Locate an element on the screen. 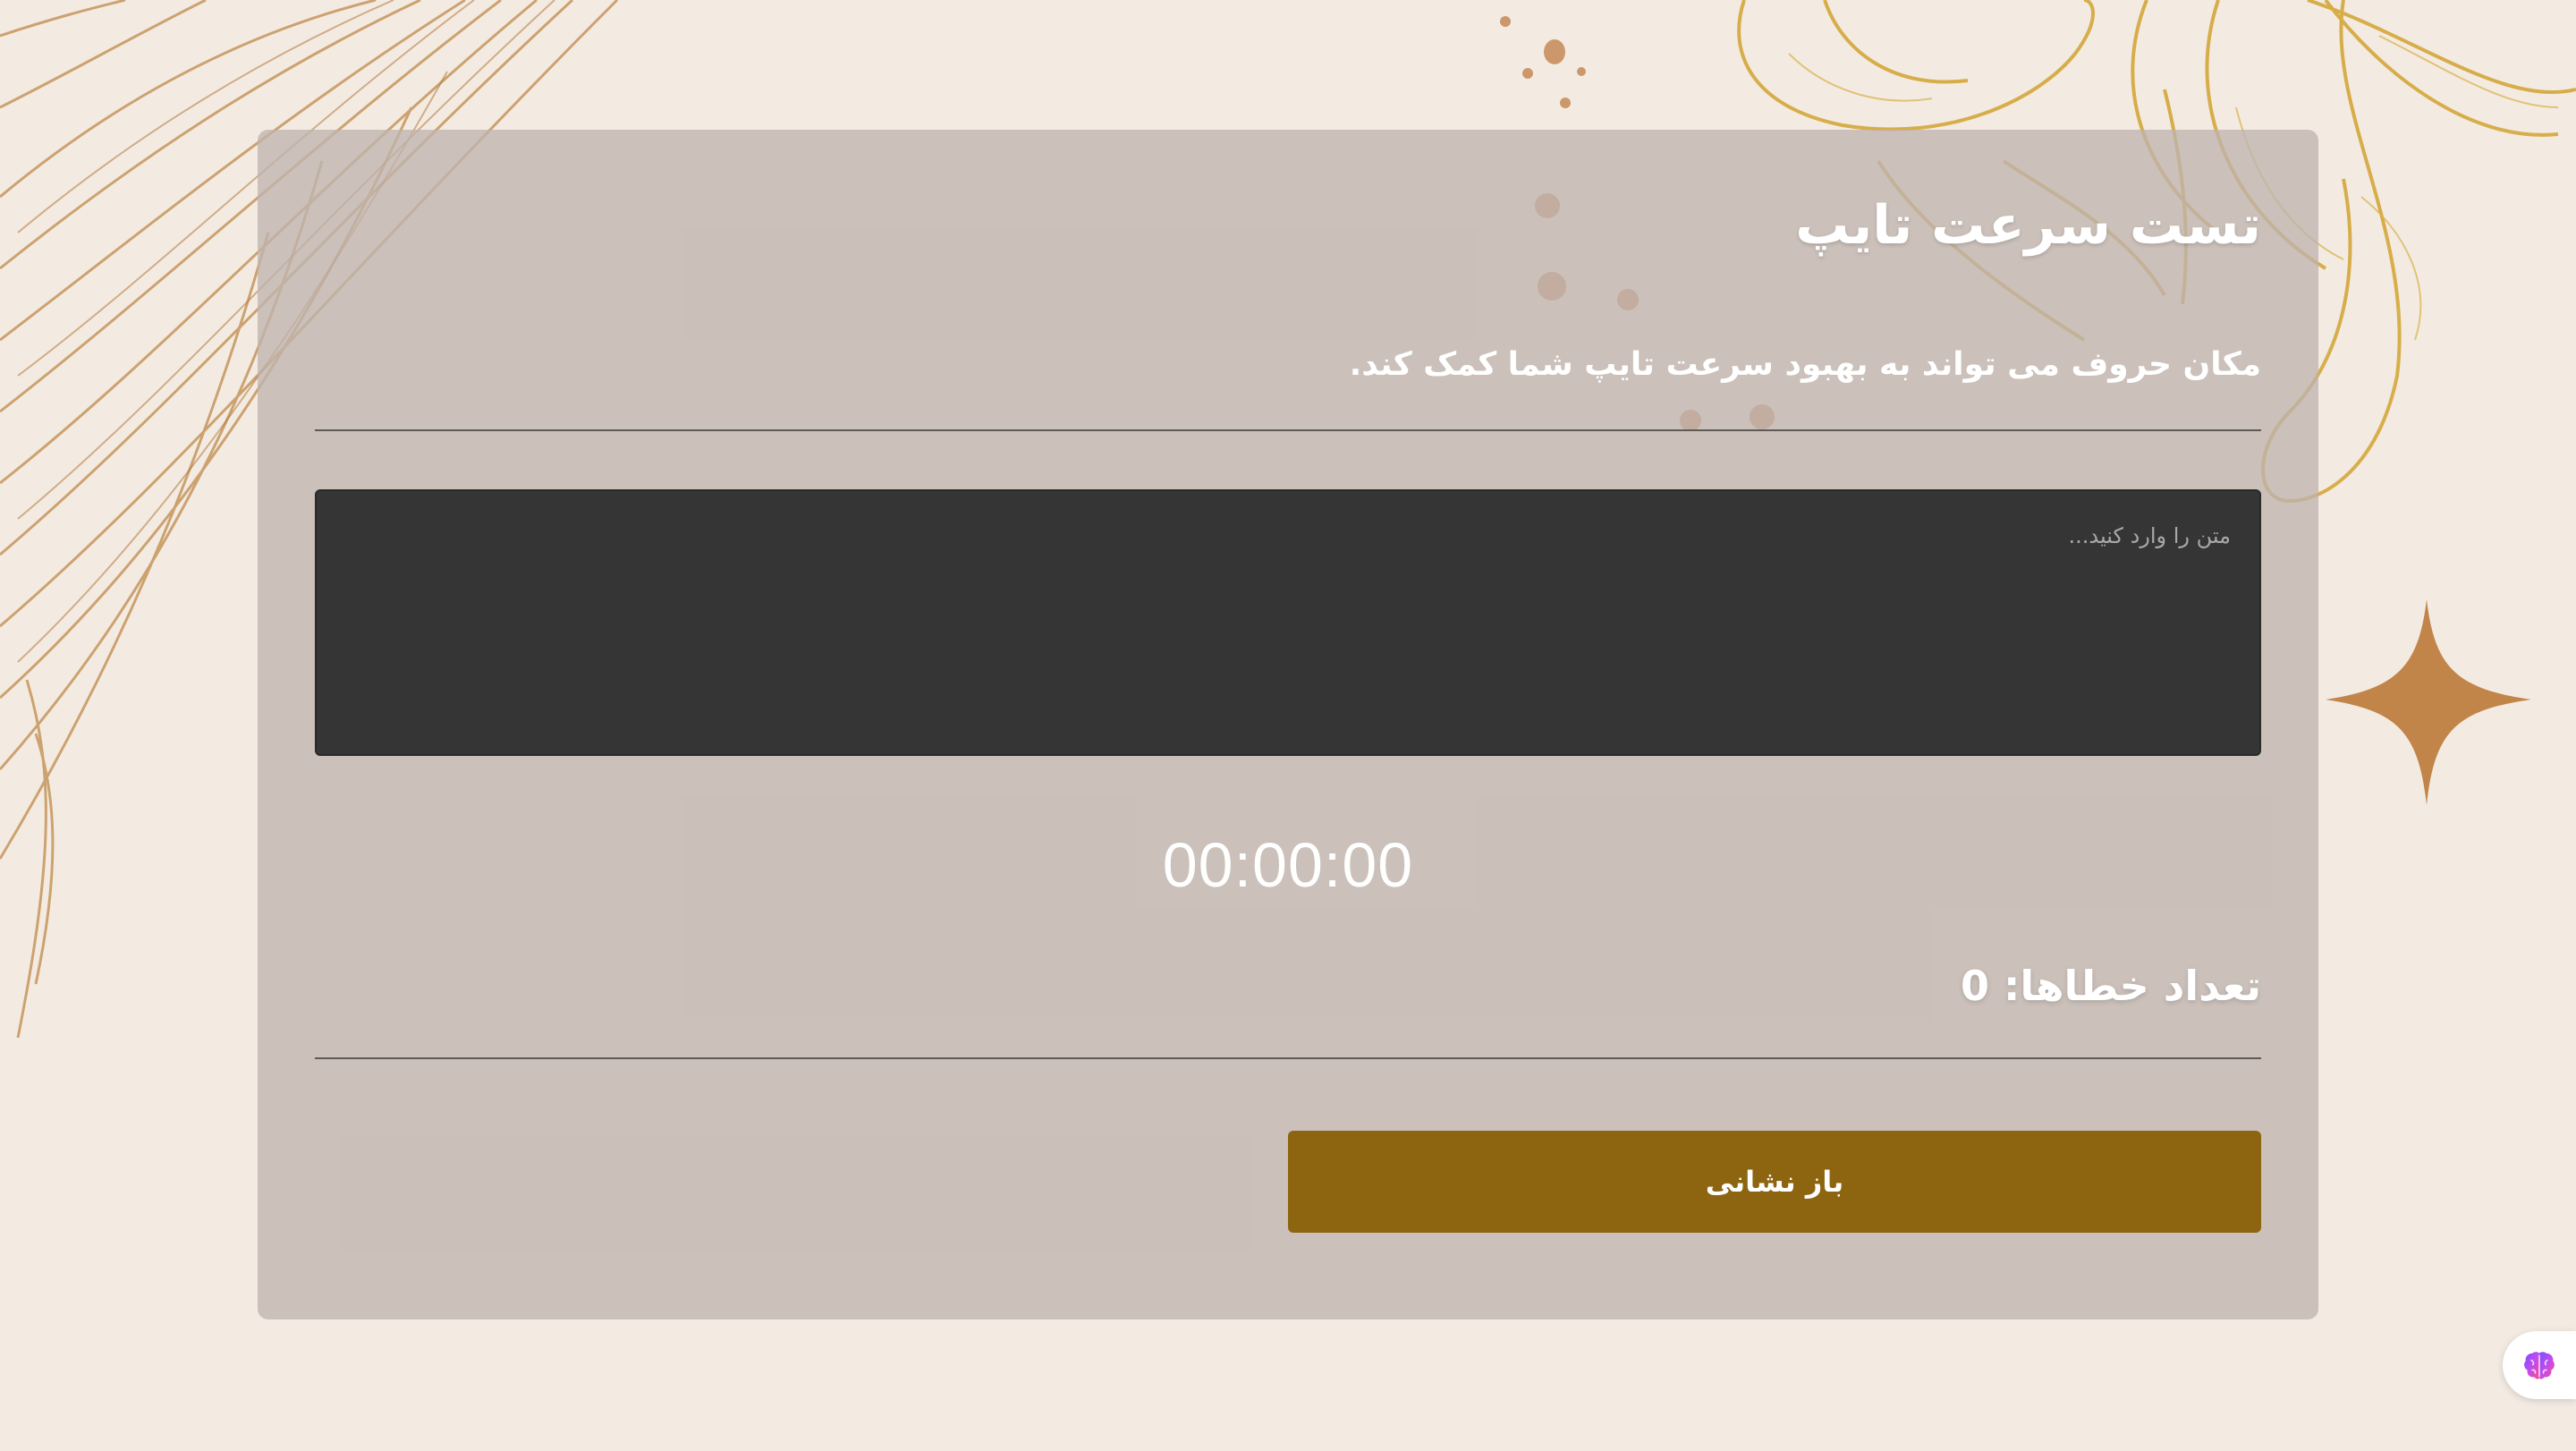  brain-icon is located at coordinates (2539, 1365).